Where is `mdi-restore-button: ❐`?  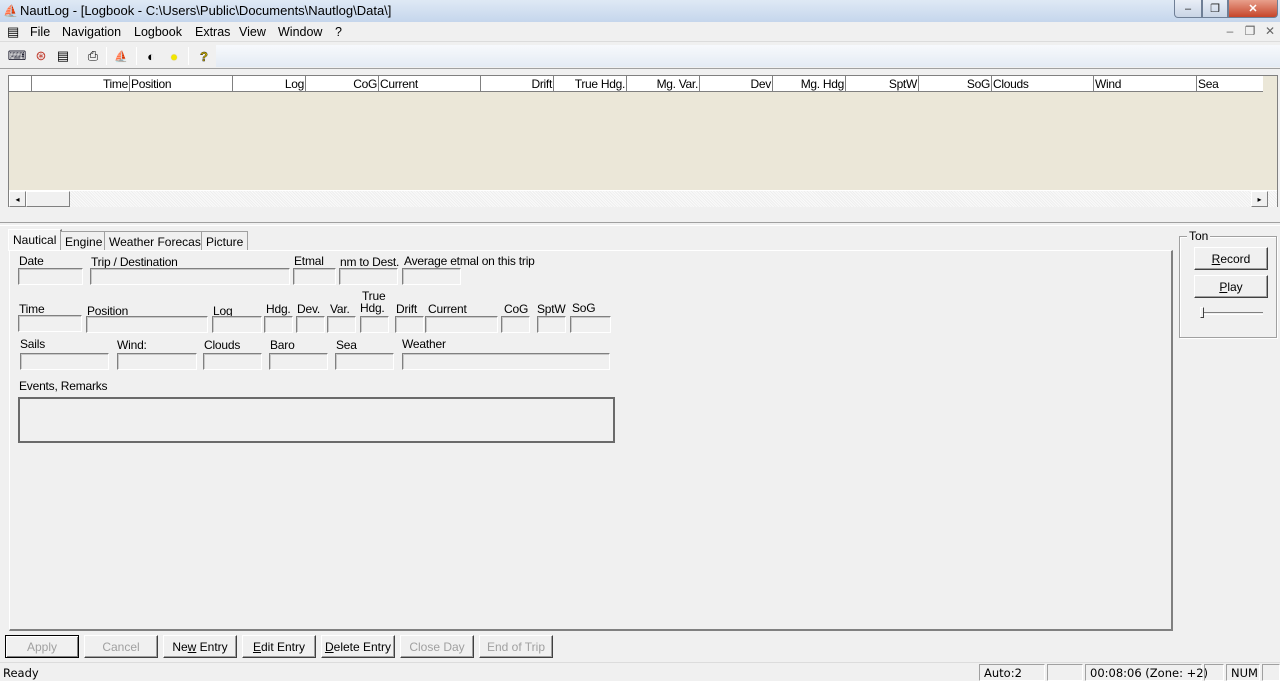 mdi-restore-button: ❐ is located at coordinates (1250, 31).